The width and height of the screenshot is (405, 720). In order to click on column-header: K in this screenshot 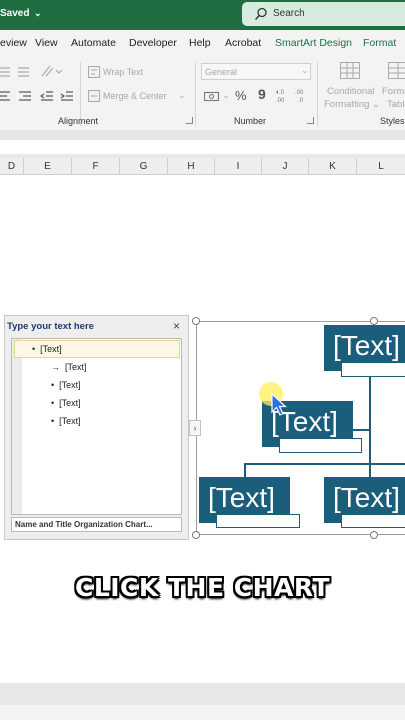, I will do `click(333, 166)`.